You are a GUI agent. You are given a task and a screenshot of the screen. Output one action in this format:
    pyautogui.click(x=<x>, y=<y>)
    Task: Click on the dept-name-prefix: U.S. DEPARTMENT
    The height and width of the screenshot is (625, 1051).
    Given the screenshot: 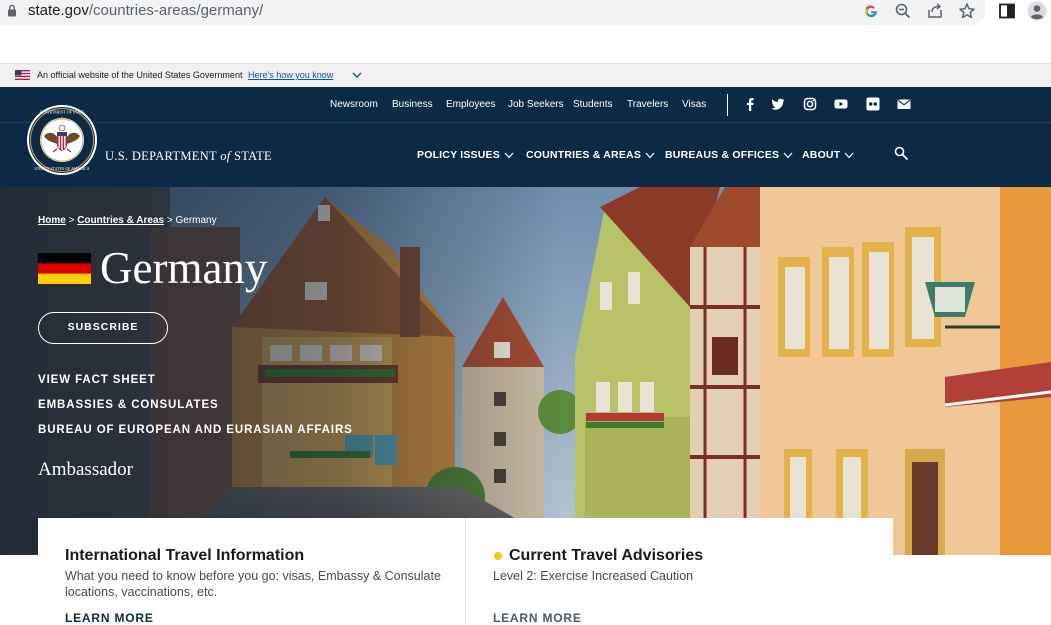 What is the action you would take?
    pyautogui.click(x=161, y=156)
    